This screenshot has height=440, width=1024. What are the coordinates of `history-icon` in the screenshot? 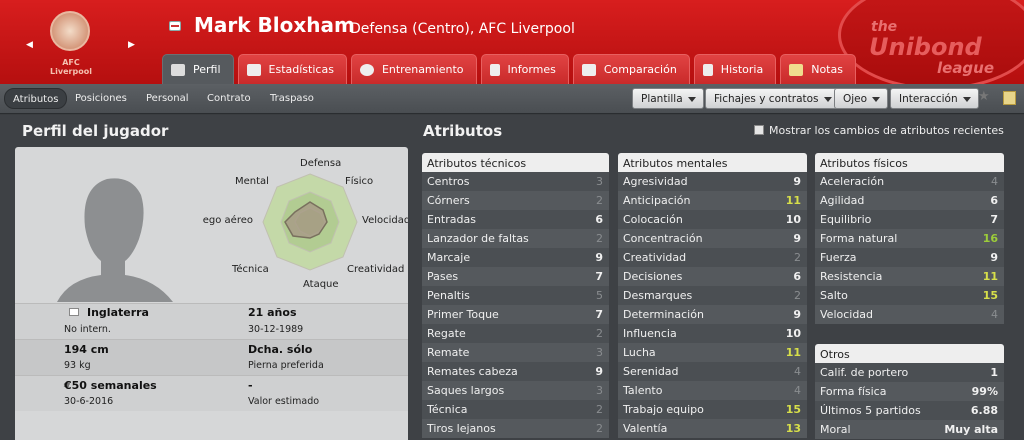 It's located at (707, 69).